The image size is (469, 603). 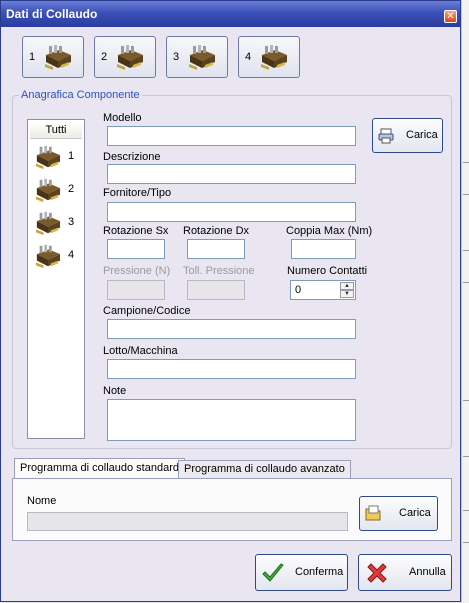 What do you see at coordinates (373, 513) in the screenshot?
I see `folder-icon` at bounding box center [373, 513].